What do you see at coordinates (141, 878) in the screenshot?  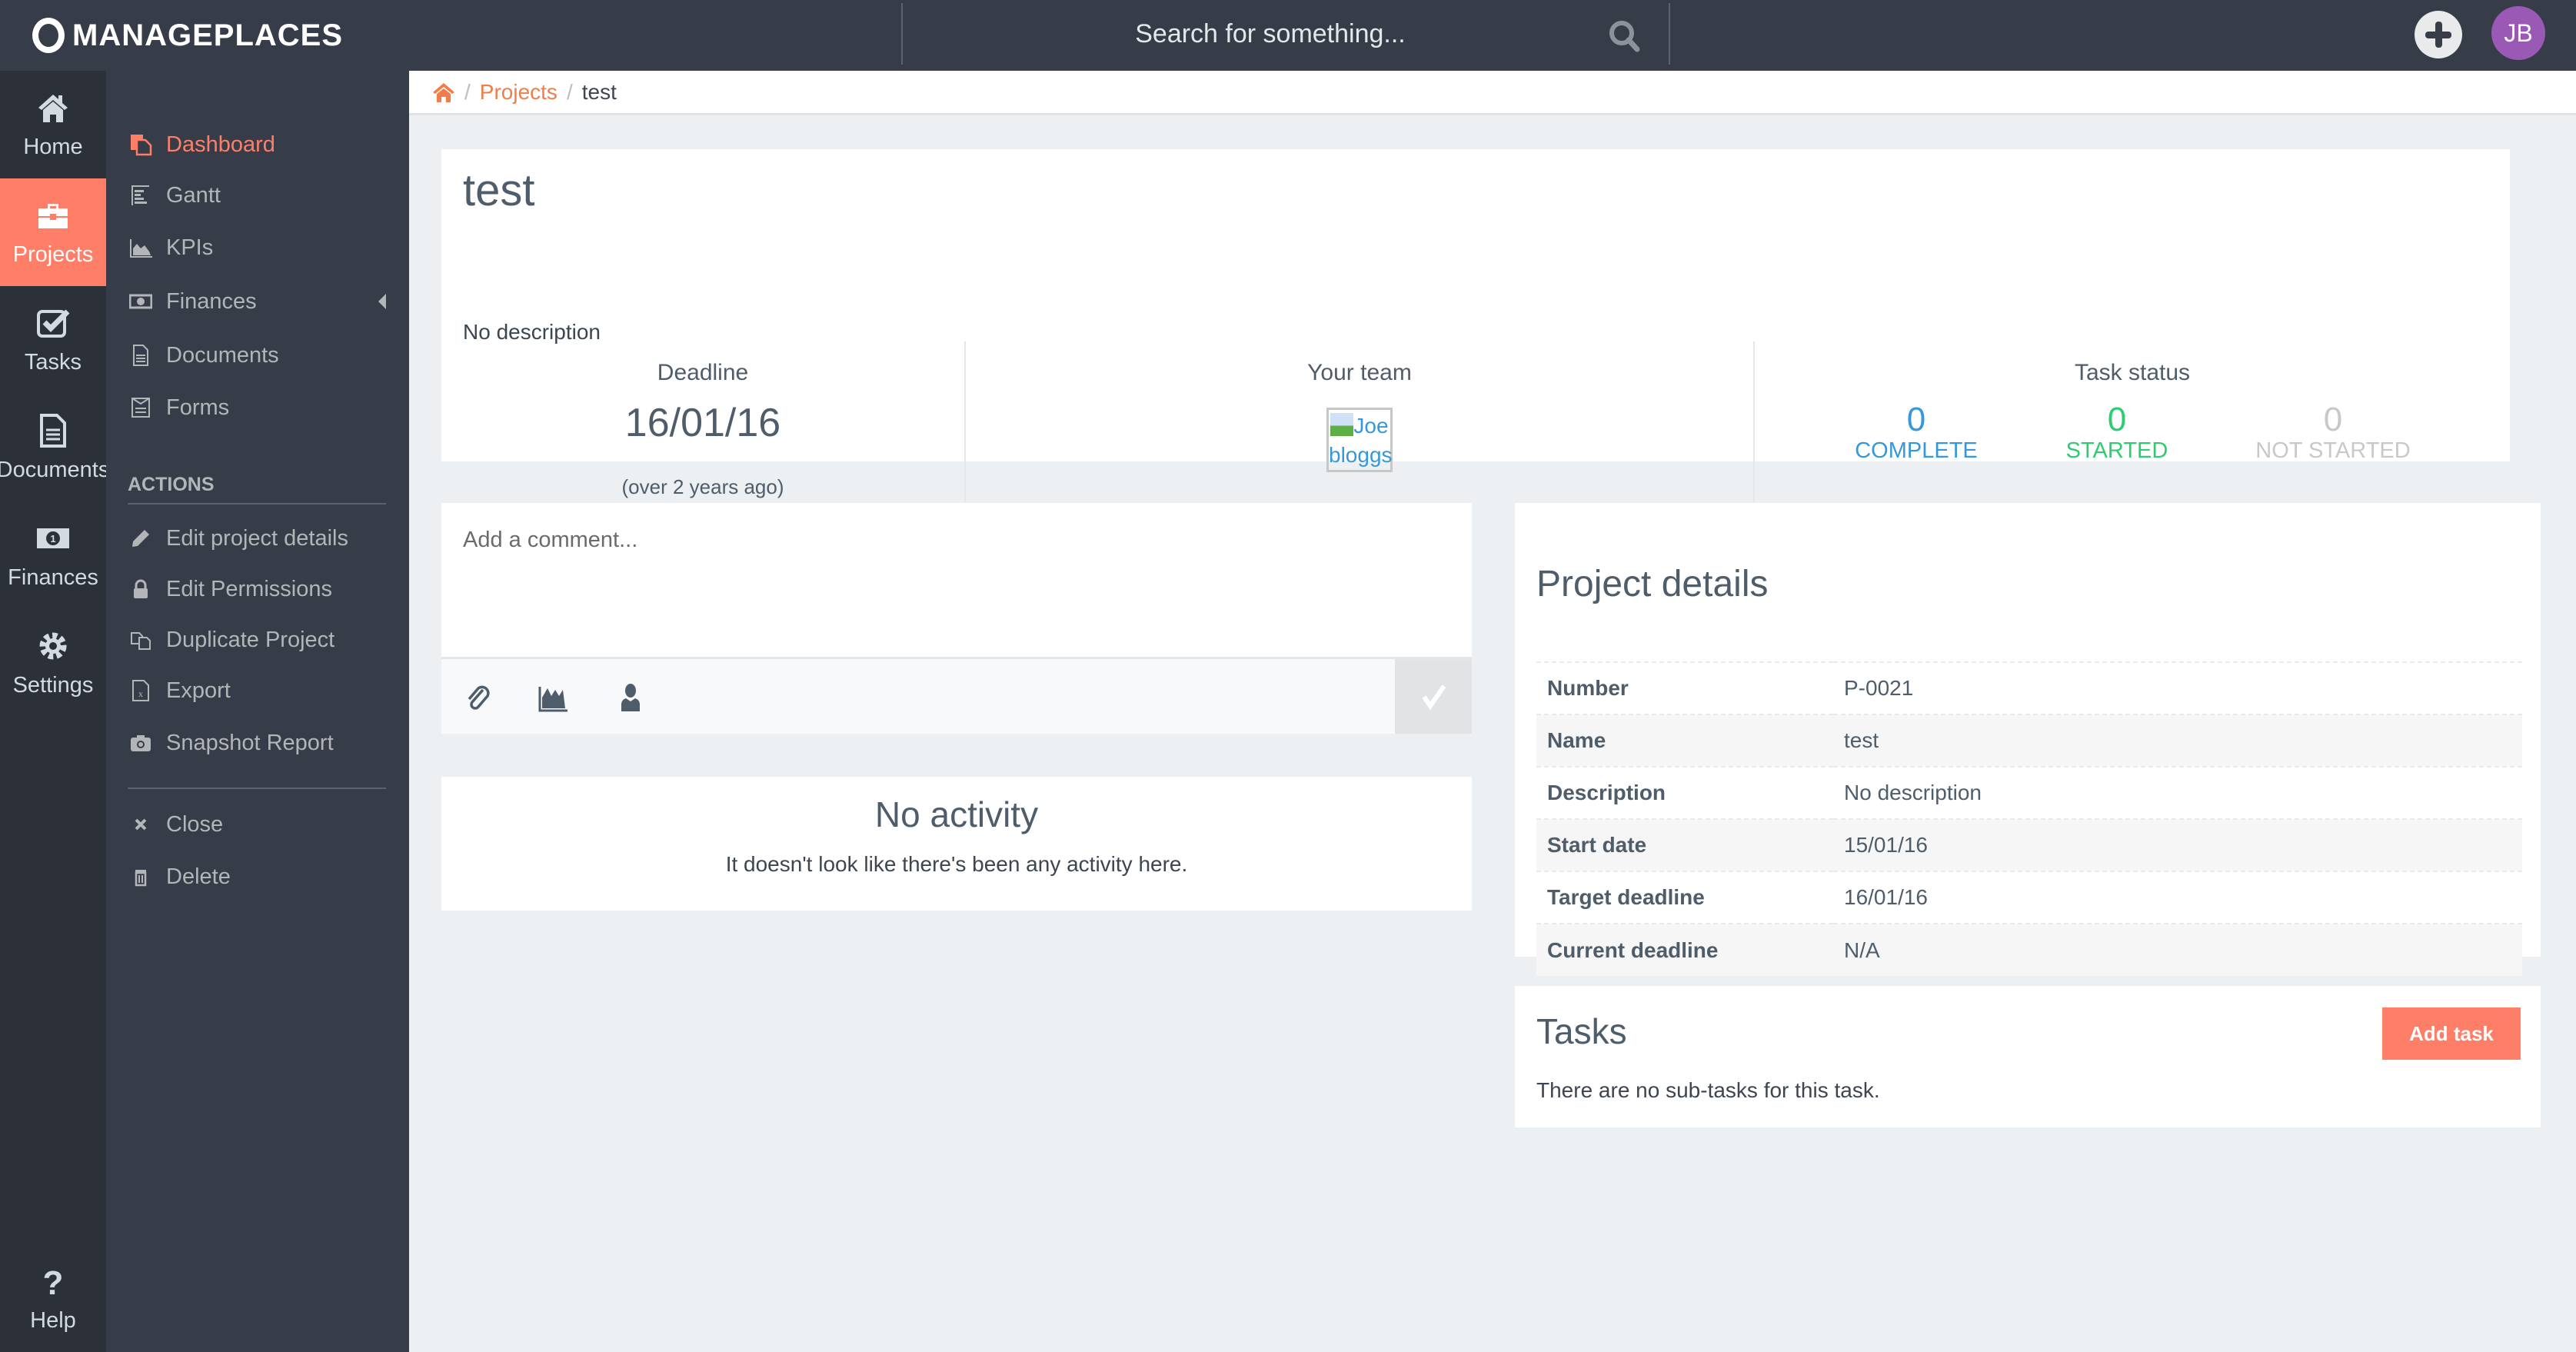 I see `trash-icon` at bounding box center [141, 878].